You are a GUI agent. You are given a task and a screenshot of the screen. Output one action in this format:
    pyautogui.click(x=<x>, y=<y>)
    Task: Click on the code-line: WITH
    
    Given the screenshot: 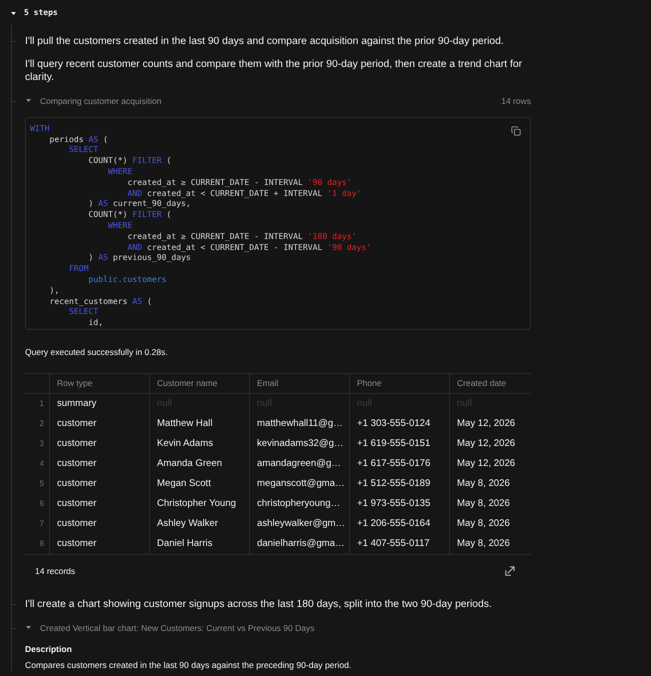 What is the action you would take?
    pyautogui.click(x=40, y=128)
    